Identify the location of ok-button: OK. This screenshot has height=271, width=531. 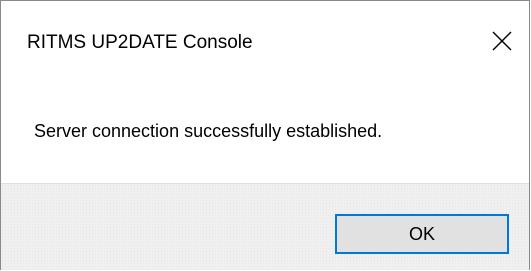
(422, 234).